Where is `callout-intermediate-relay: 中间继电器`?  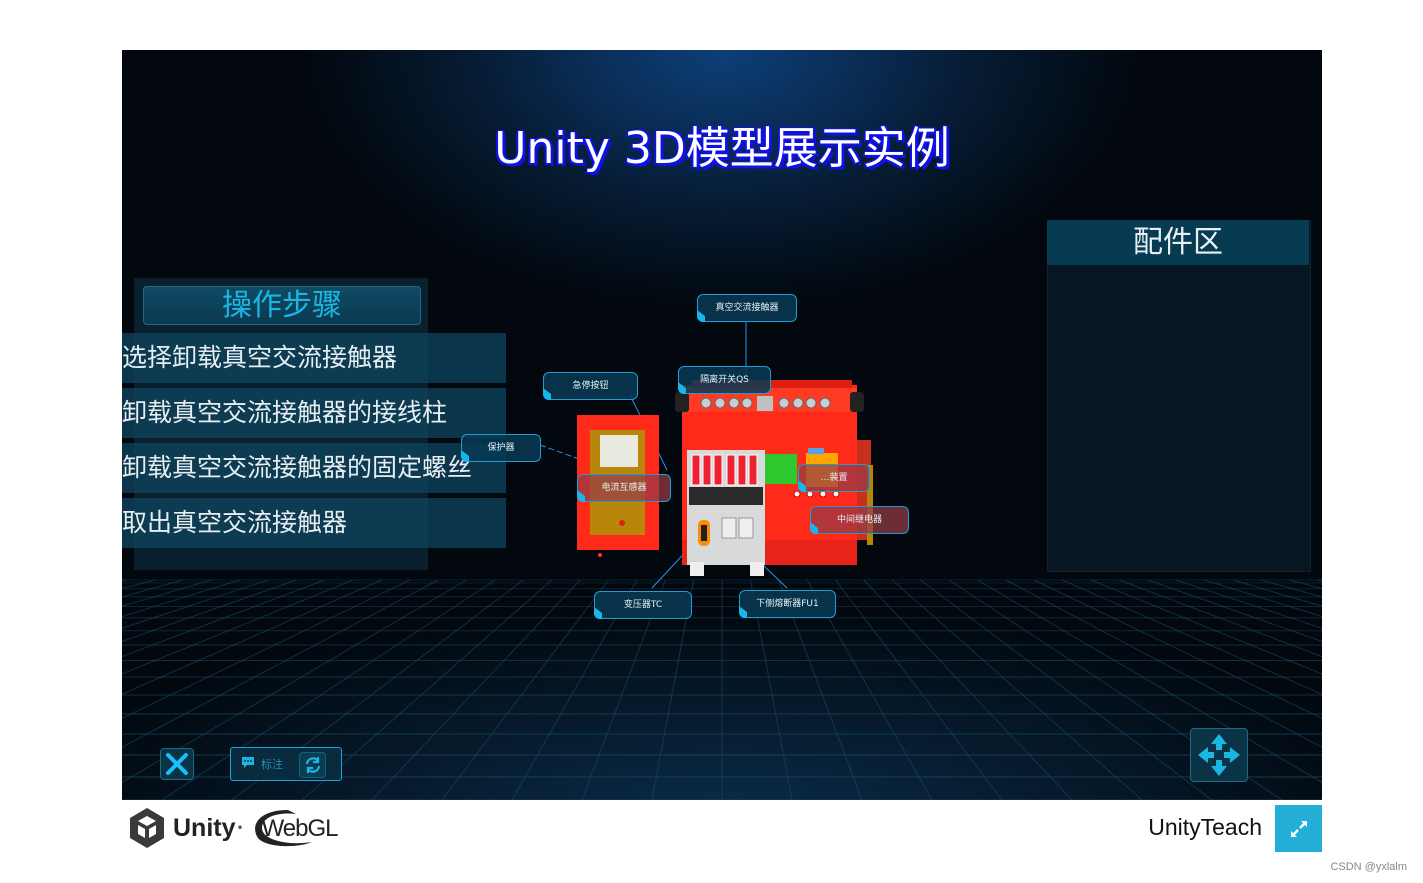
callout-intermediate-relay: 中间继电器 is located at coordinates (859, 520).